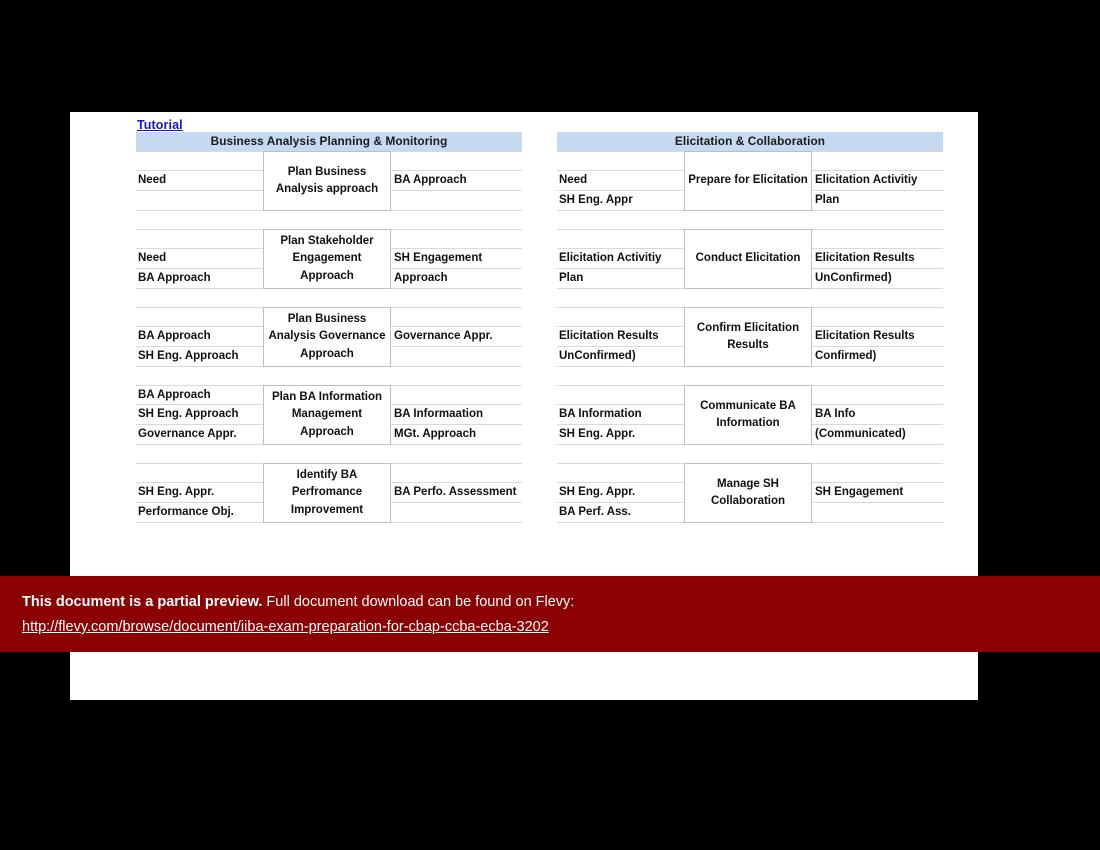  I want to click on output-cell: BA Perfo. Assessment, so click(455, 492).